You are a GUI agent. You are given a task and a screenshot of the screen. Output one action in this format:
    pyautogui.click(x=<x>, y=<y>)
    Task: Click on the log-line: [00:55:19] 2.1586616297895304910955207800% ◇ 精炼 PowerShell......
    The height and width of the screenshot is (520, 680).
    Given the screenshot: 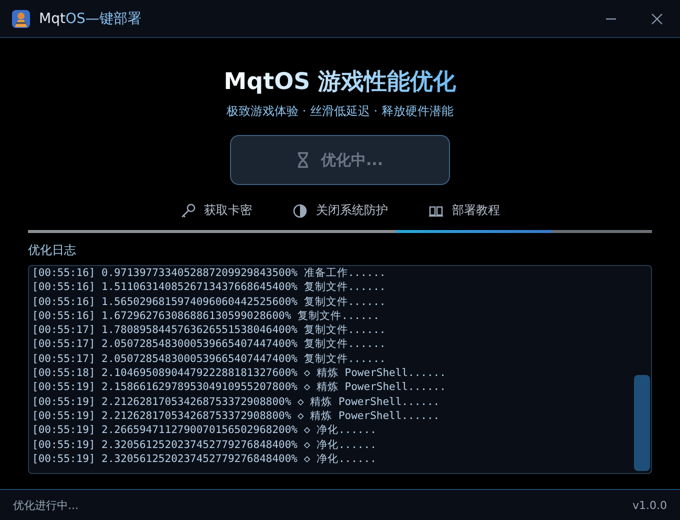 What is the action you would take?
    pyautogui.click(x=239, y=387)
    